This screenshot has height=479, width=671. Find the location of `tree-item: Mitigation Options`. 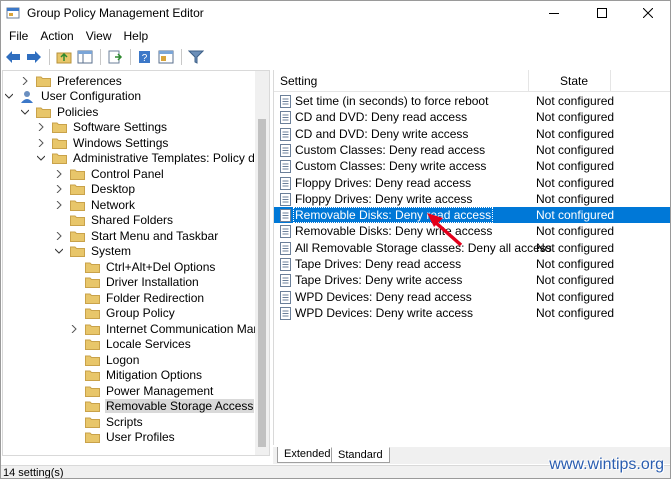

tree-item: Mitigation Options is located at coordinates (136, 376).